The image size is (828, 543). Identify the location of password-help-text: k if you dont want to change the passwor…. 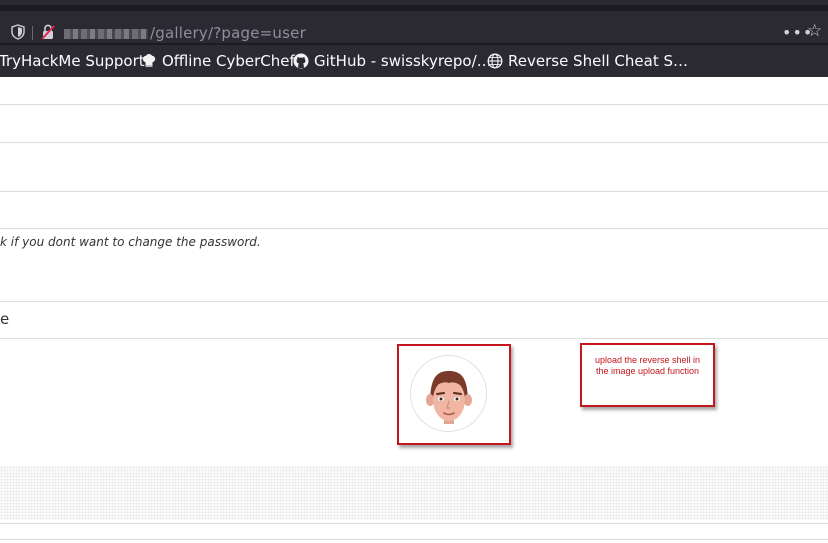
(130, 242).